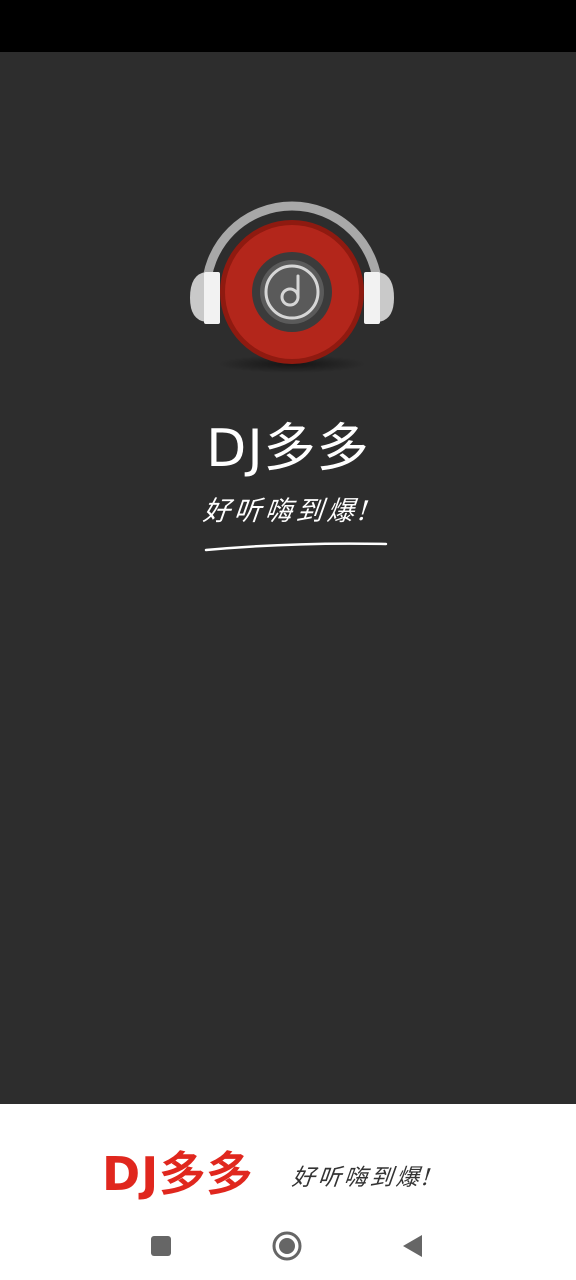 This screenshot has width=576, height=1280. What do you see at coordinates (288, 26) in the screenshot?
I see `status-bar` at bounding box center [288, 26].